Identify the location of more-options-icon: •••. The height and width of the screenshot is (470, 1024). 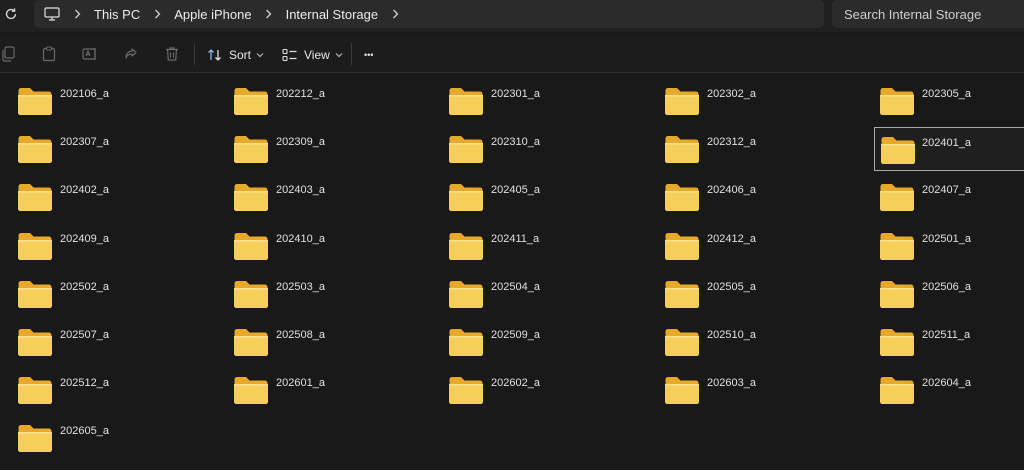
(369, 55).